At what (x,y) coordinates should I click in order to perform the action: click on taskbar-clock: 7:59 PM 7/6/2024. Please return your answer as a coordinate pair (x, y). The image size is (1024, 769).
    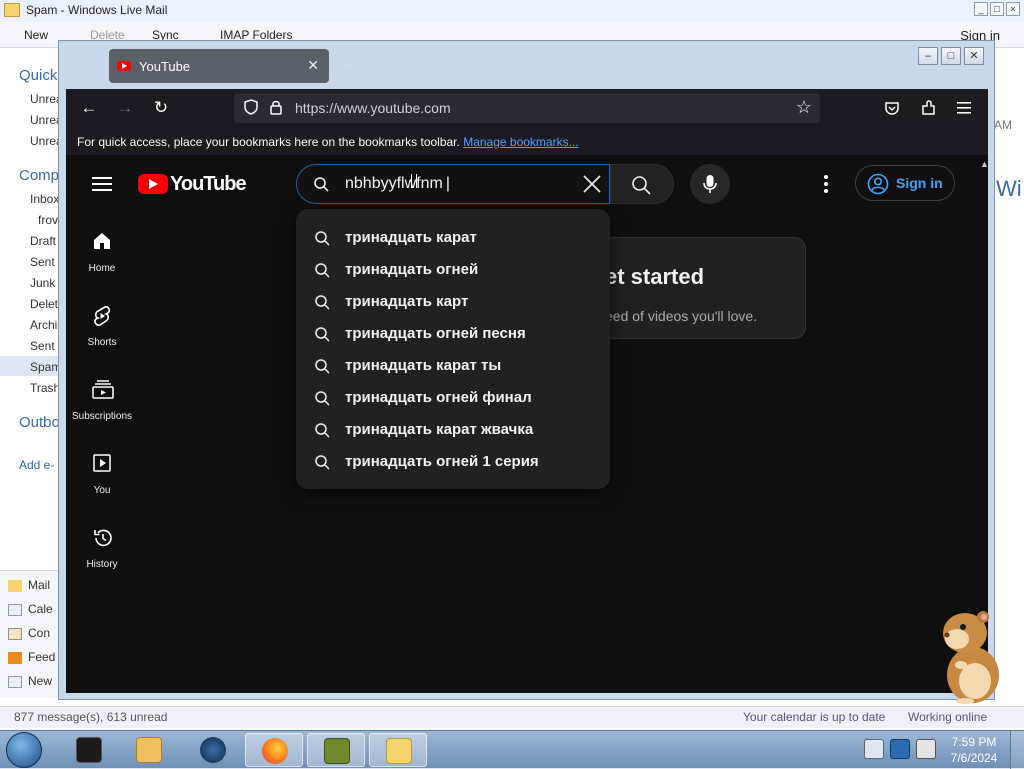
    Looking at the image, I should click on (974, 750).